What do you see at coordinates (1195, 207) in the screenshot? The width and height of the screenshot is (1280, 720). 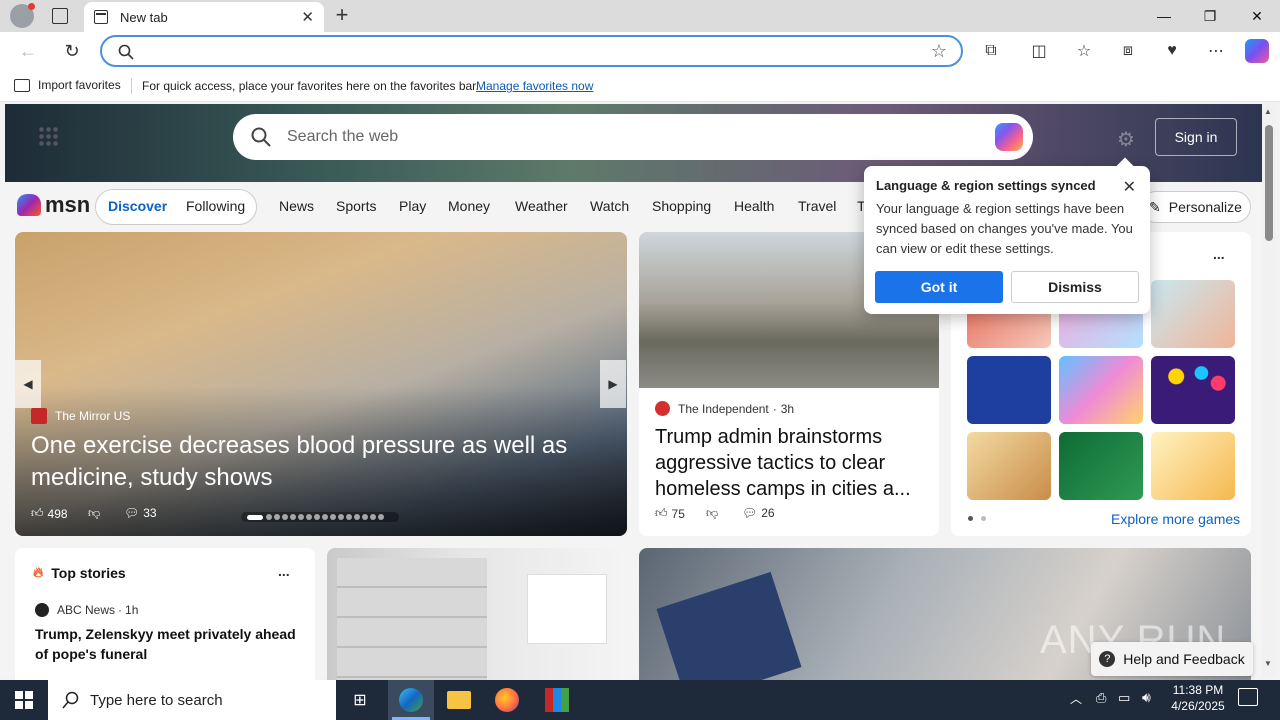 I see `personalize-button: ✎ Personalize` at bounding box center [1195, 207].